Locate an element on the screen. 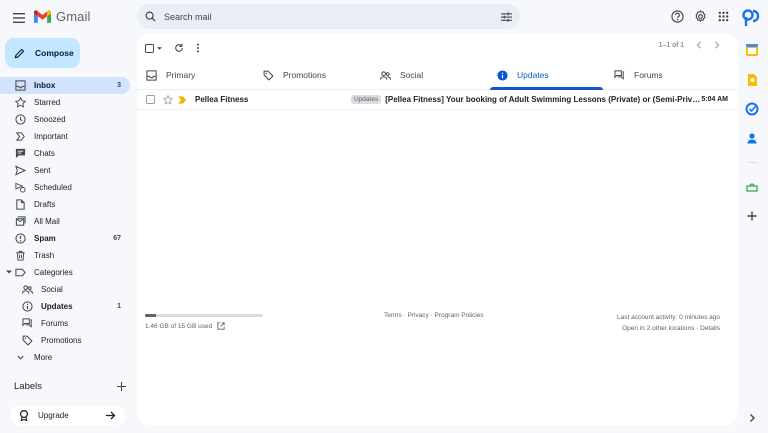 Image resolution: width=768 pixels, height=433 pixels. plus-icon is located at coordinates (121, 386).